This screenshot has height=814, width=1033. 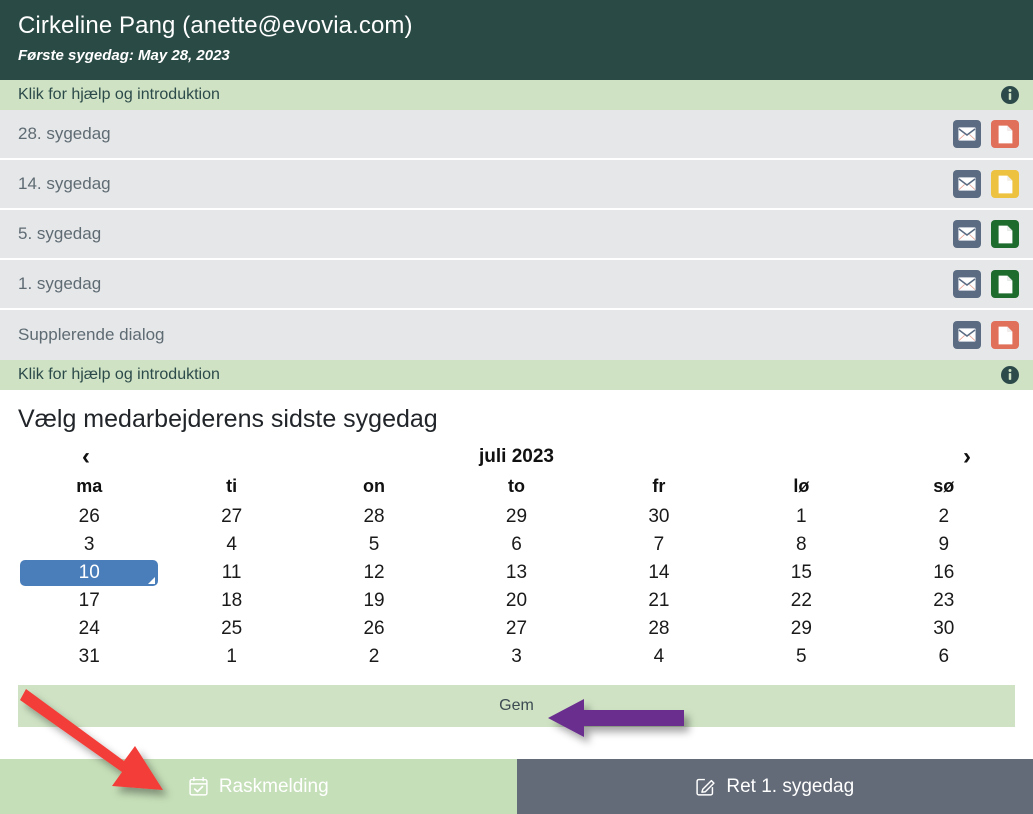 I want to click on calendar-weekday: to, so click(x=516, y=486).